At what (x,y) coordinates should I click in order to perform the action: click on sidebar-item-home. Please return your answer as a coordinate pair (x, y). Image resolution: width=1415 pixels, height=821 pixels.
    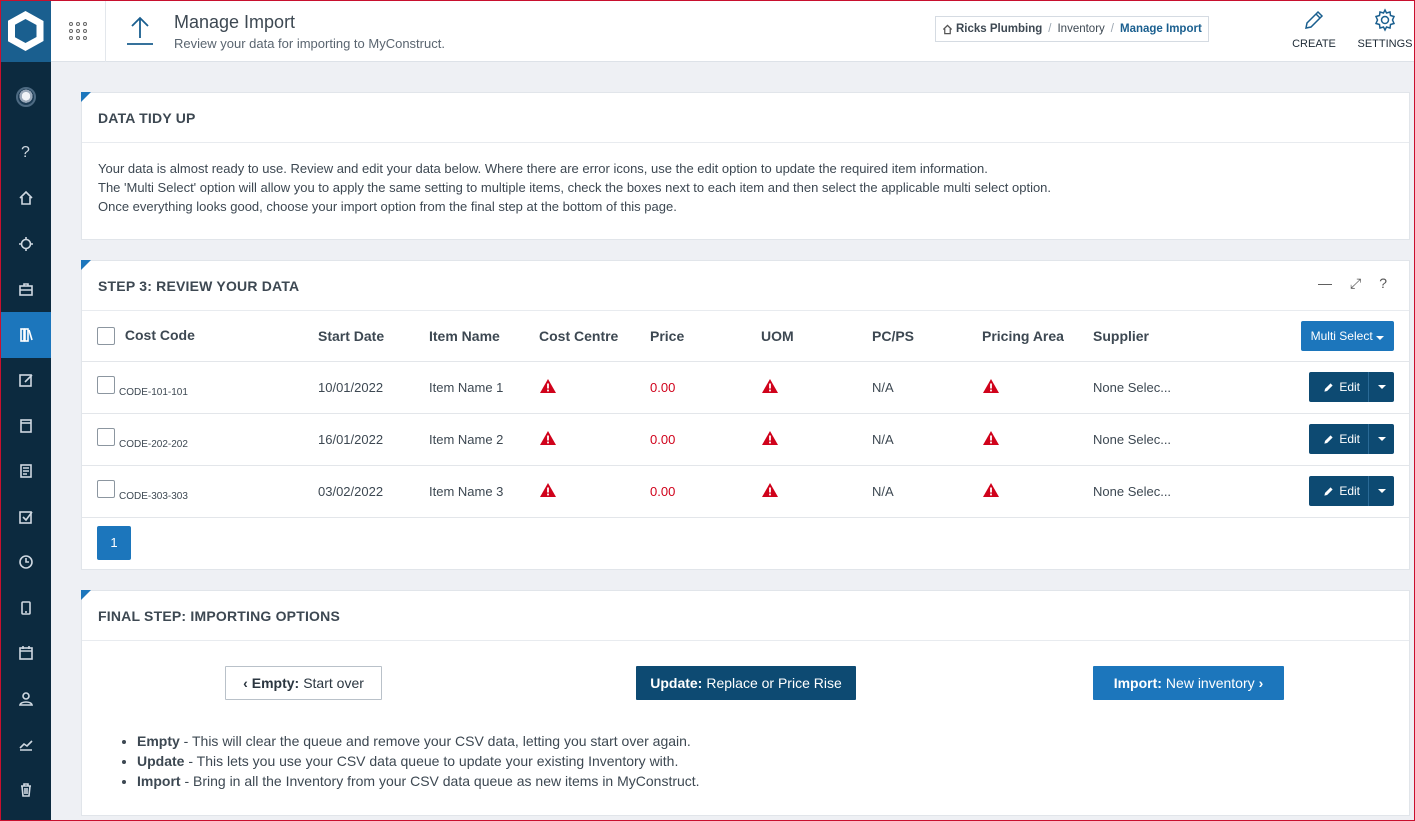
    Looking at the image, I should click on (25, 199).